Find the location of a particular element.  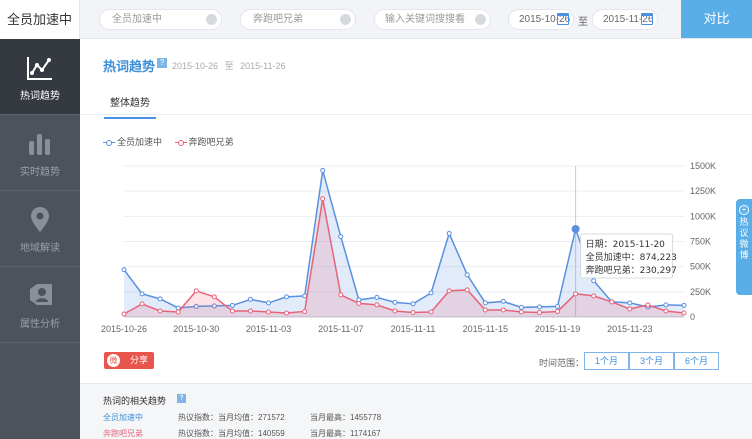

x-tick-label: 2015-11-03 is located at coordinates (268, 329).